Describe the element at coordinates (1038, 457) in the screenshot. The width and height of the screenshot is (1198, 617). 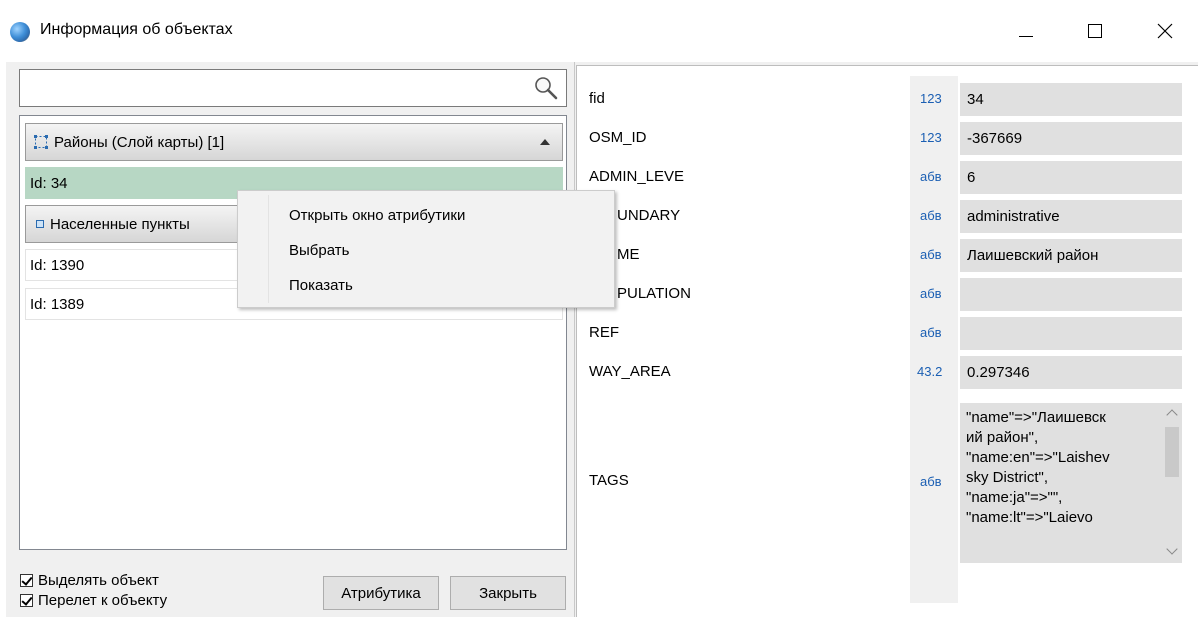
I see `tags-line: "name:en"=>"Laishev` at that location.